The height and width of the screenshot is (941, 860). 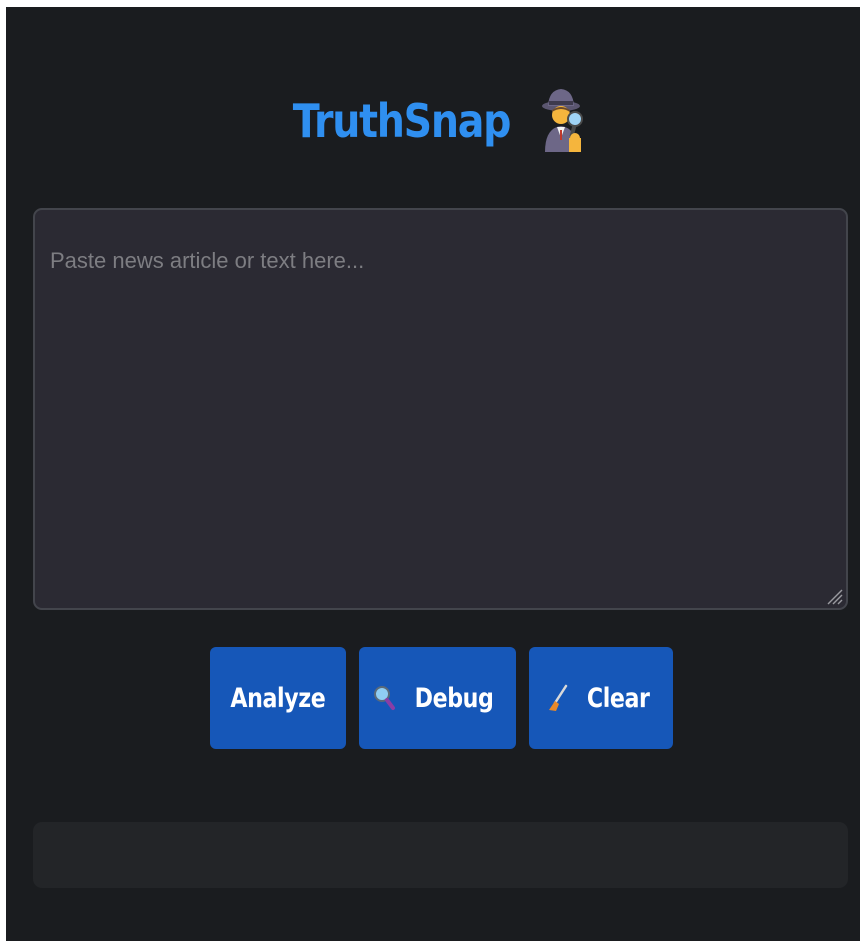 I want to click on action-buttons: Analyze Debug Clear, so click(x=433, y=698).